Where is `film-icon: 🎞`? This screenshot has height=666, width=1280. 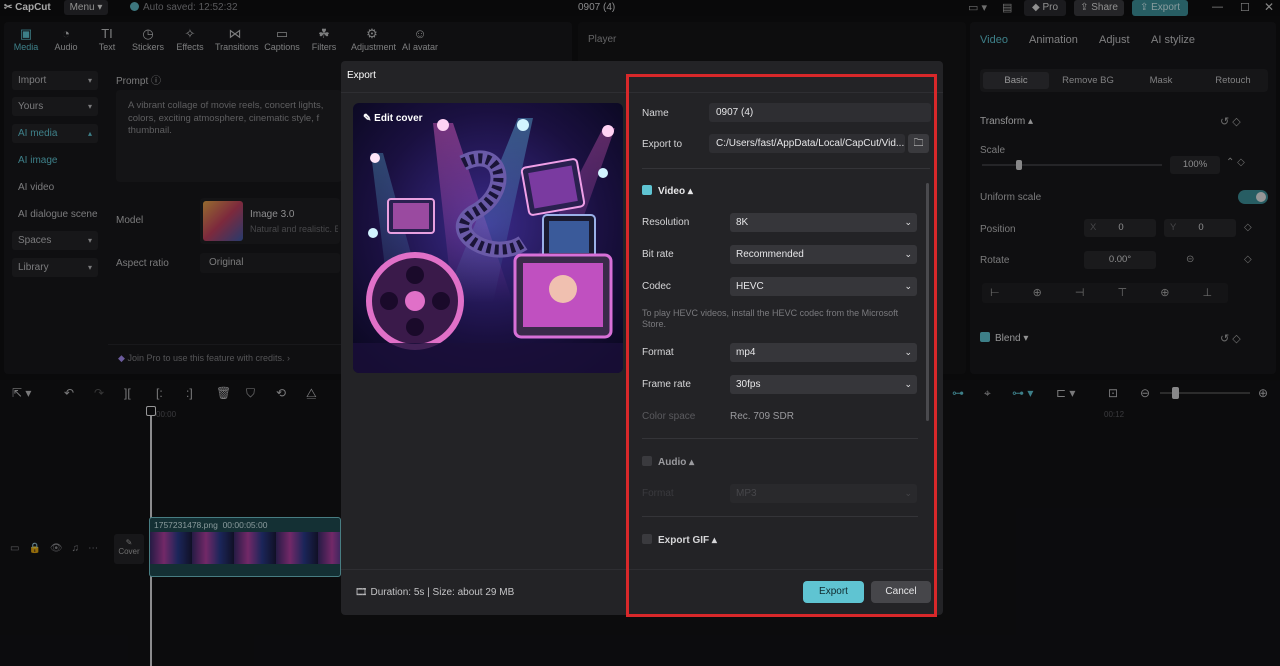
film-icon: 🎞 is located at coordinates (361, 592).